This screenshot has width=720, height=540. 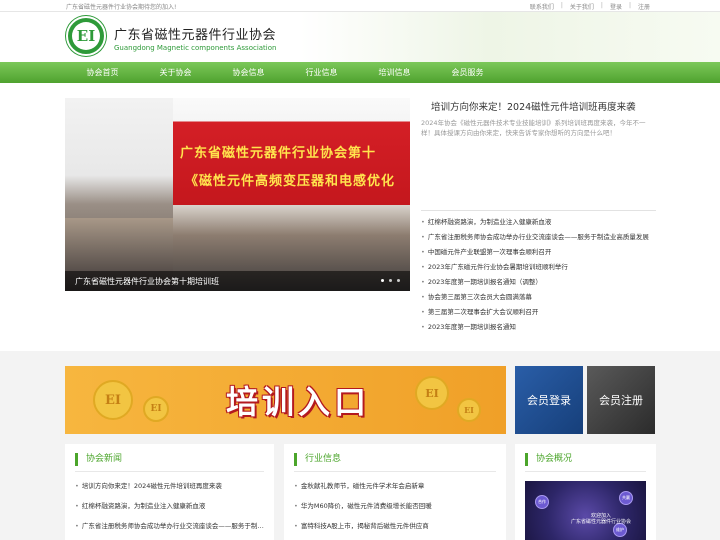 I want to click on nav-training-info: 培训信息, so click(x=394, y=72).